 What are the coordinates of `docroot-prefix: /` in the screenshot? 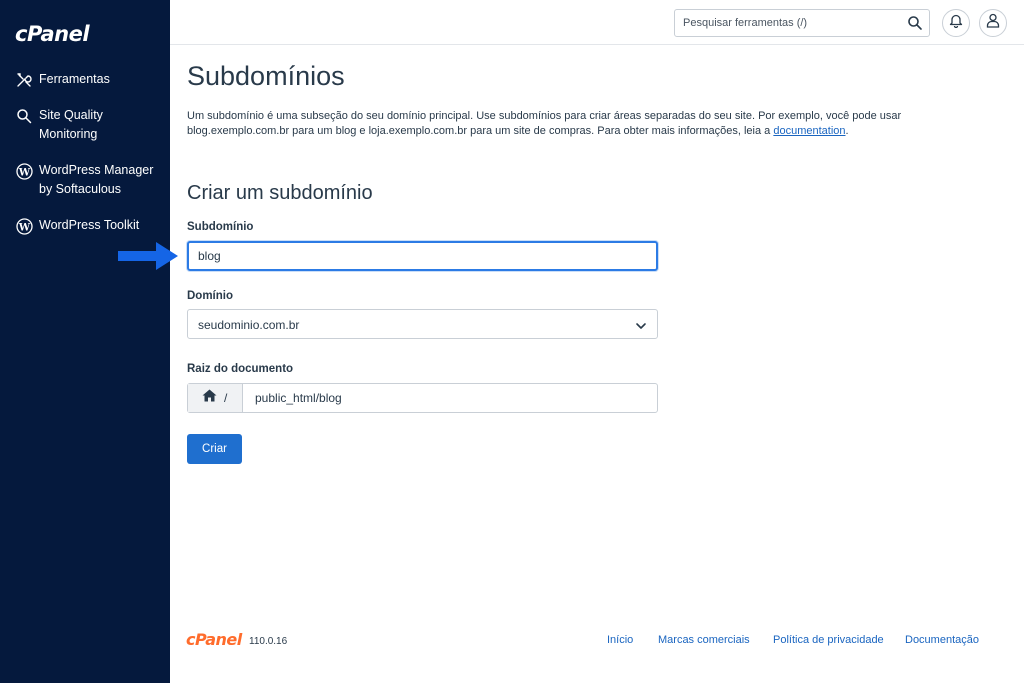 It's located at (215, 398).